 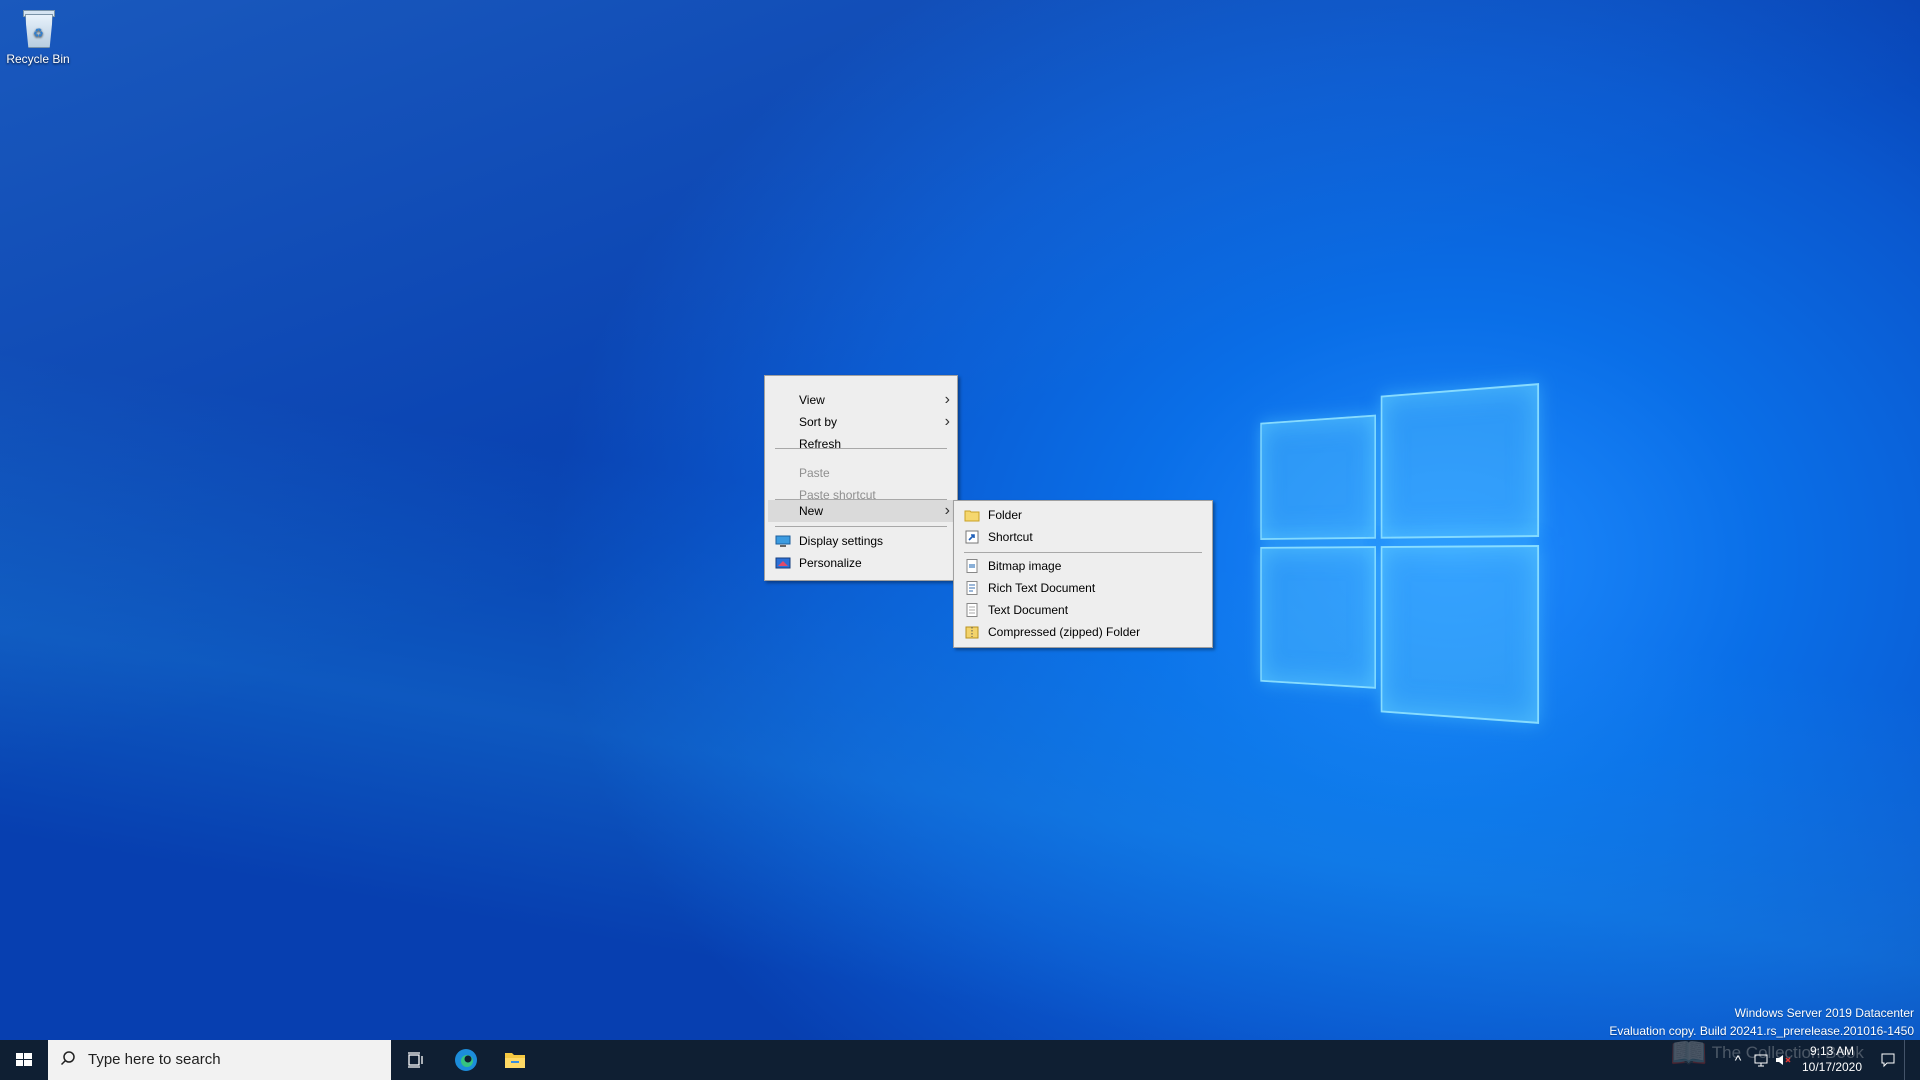 I want to click on windows-start-icon, so click(x=24, y=1059).